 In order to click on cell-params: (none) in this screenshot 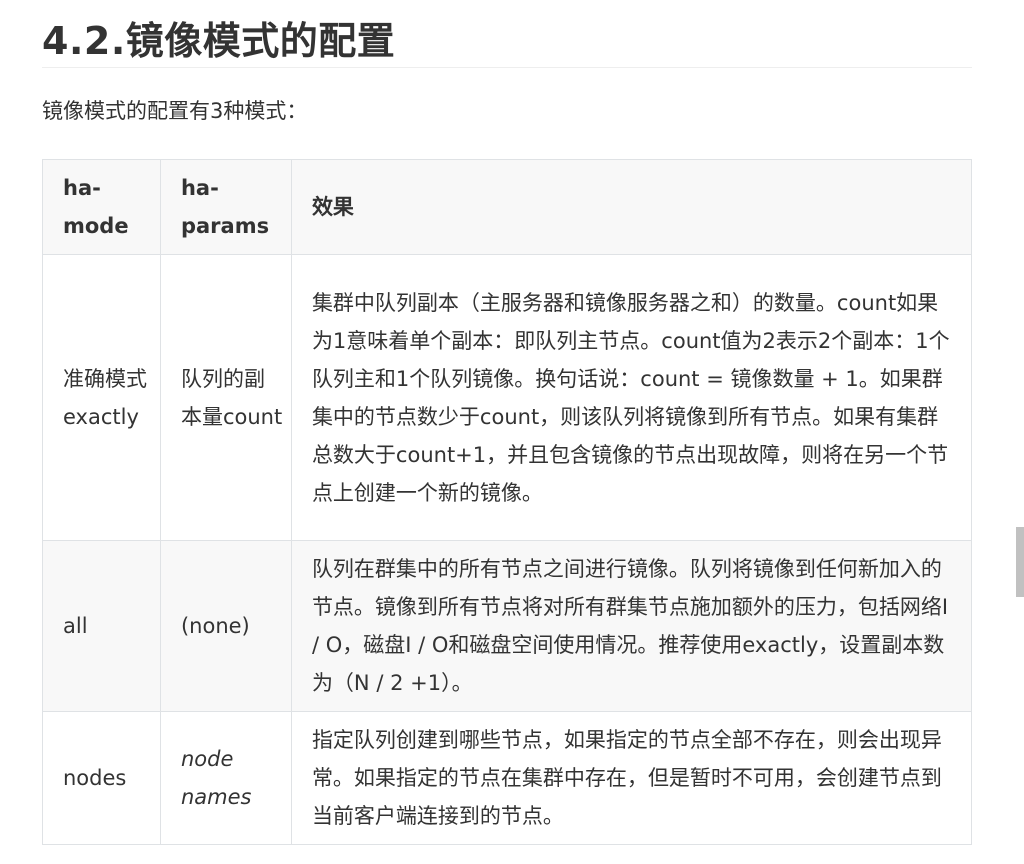, I will do `click(225, 626)`.